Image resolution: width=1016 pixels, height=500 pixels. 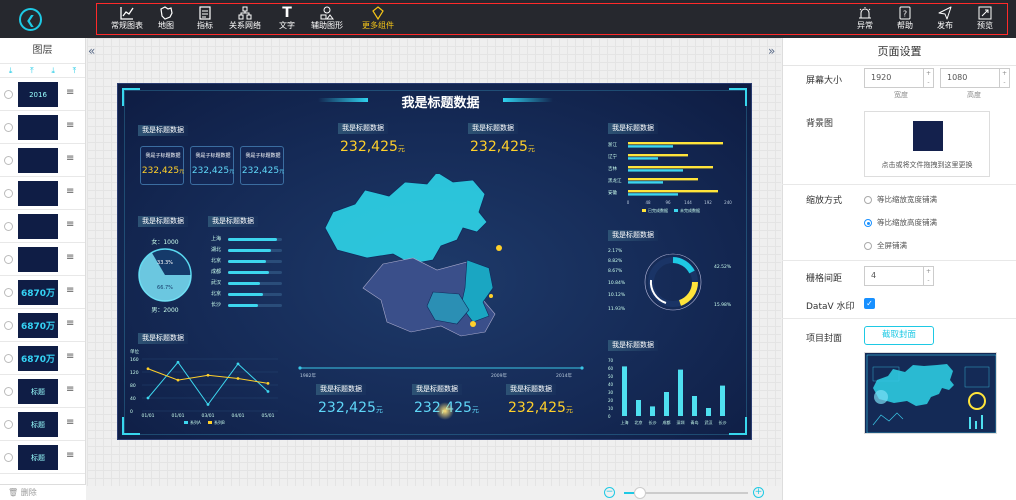 What do you see at coordinates (927, 144) in the screenshot?
I see `background-upload: 点击或将文件拖拽到这里更换` at bounding box center [927, 144].